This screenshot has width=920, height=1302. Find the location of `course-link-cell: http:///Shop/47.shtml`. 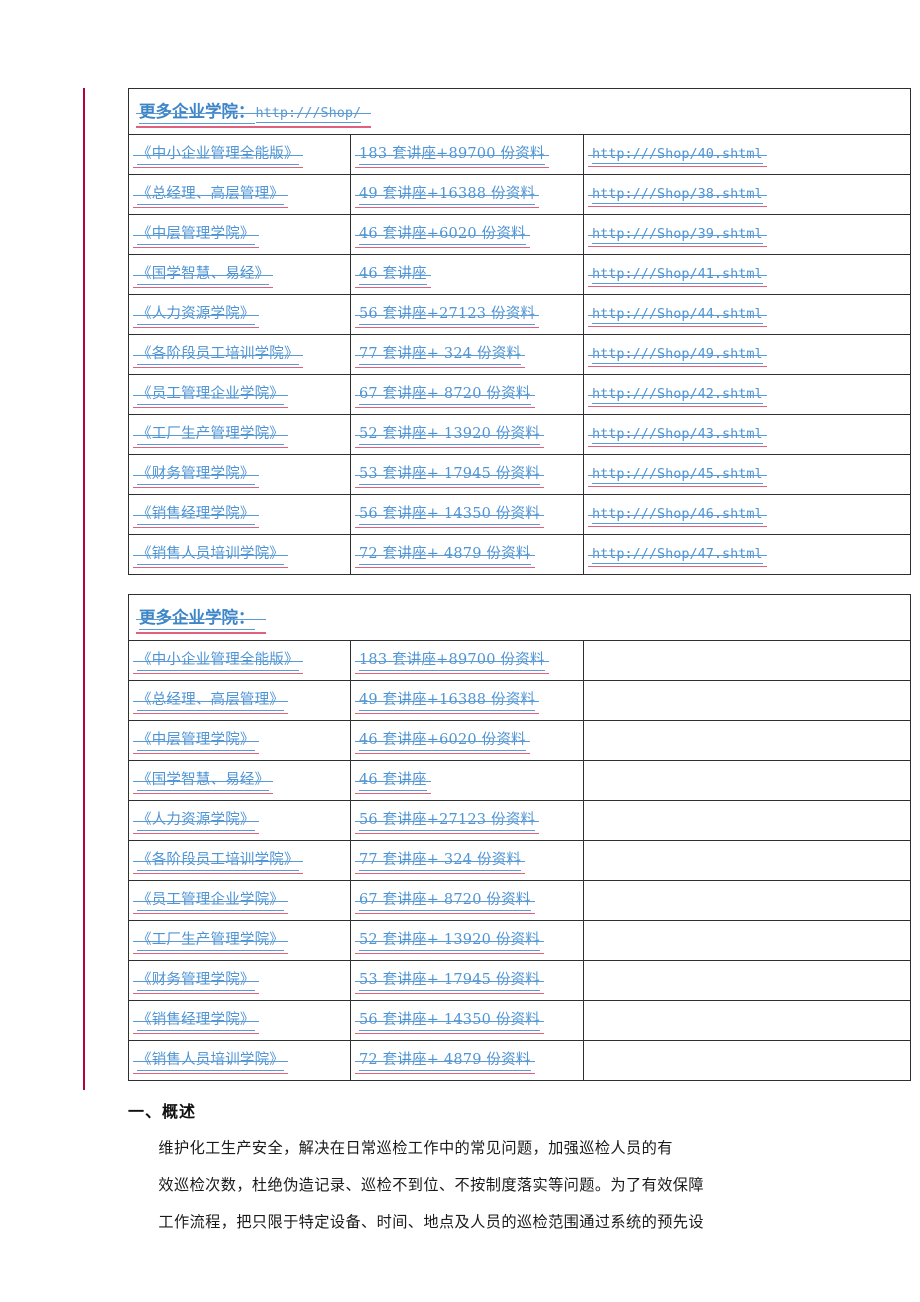

course-link-cell: http:///Shop/47.shtml is located at coordinates (747, 554).